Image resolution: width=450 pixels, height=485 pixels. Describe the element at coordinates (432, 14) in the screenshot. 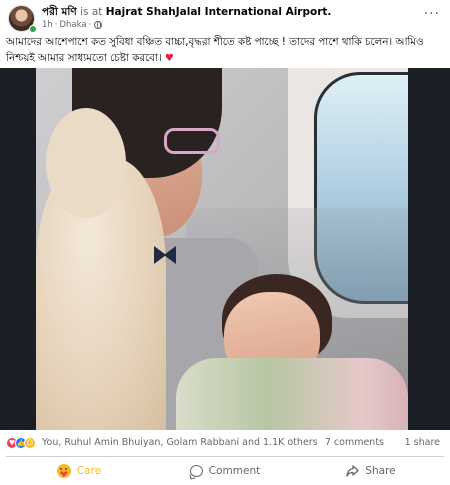

I see `more-options-button: ···` at that location.